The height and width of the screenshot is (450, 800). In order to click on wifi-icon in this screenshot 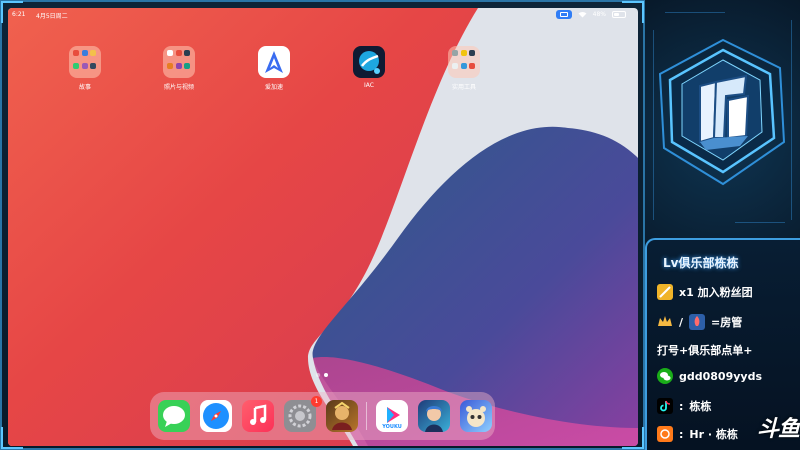, I will do `click(582, 14)`.